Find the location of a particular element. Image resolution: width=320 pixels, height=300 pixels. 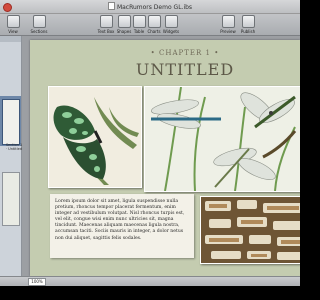

shapes-button: Shapes is located at coordinates (124, 24).